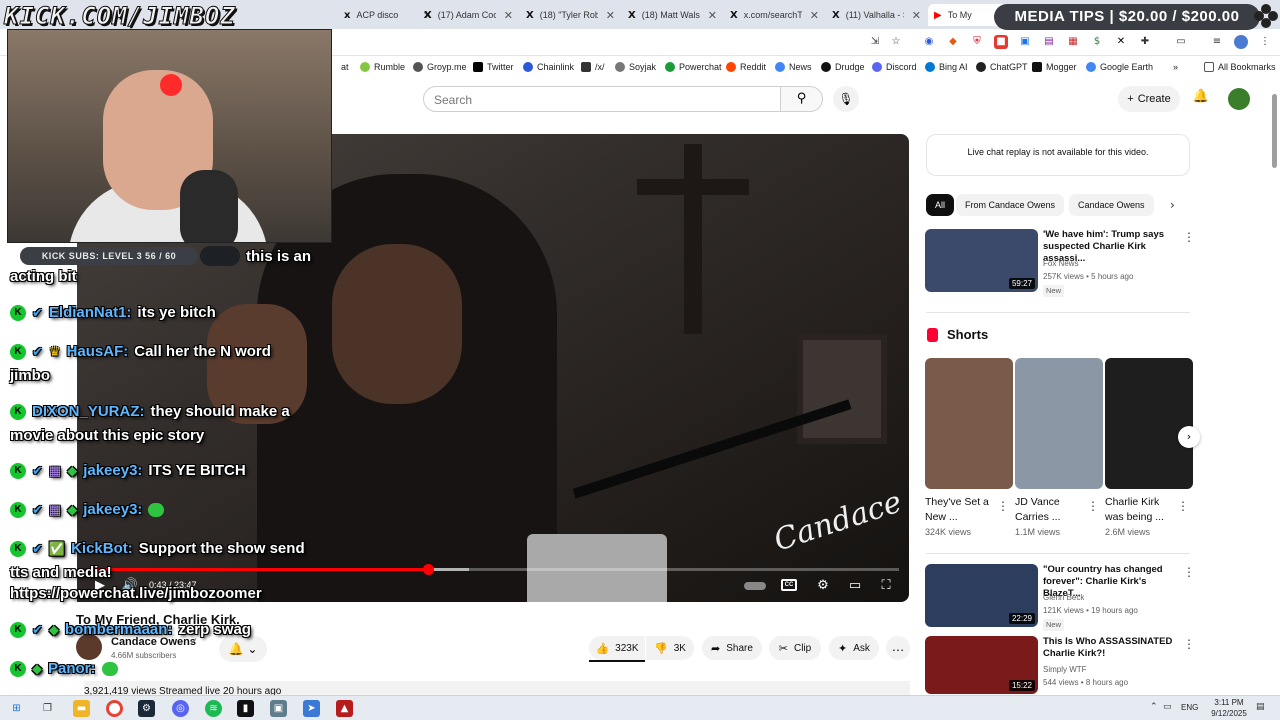 This screenshot has height=720, width=1280. Describe the element at coordinates (1049, 42) in the screenshot. I see `extension-icon: ▤` at that location.